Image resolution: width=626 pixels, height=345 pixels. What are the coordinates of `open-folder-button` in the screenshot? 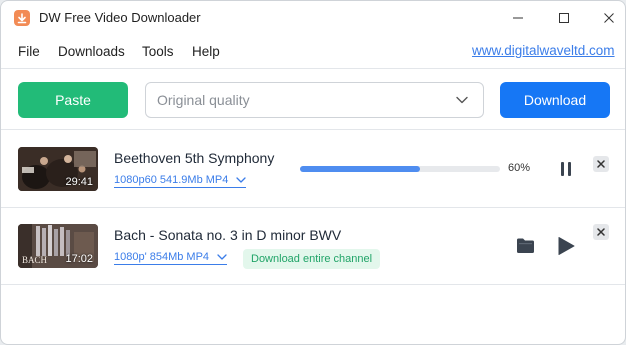 It's located at (525, 245).